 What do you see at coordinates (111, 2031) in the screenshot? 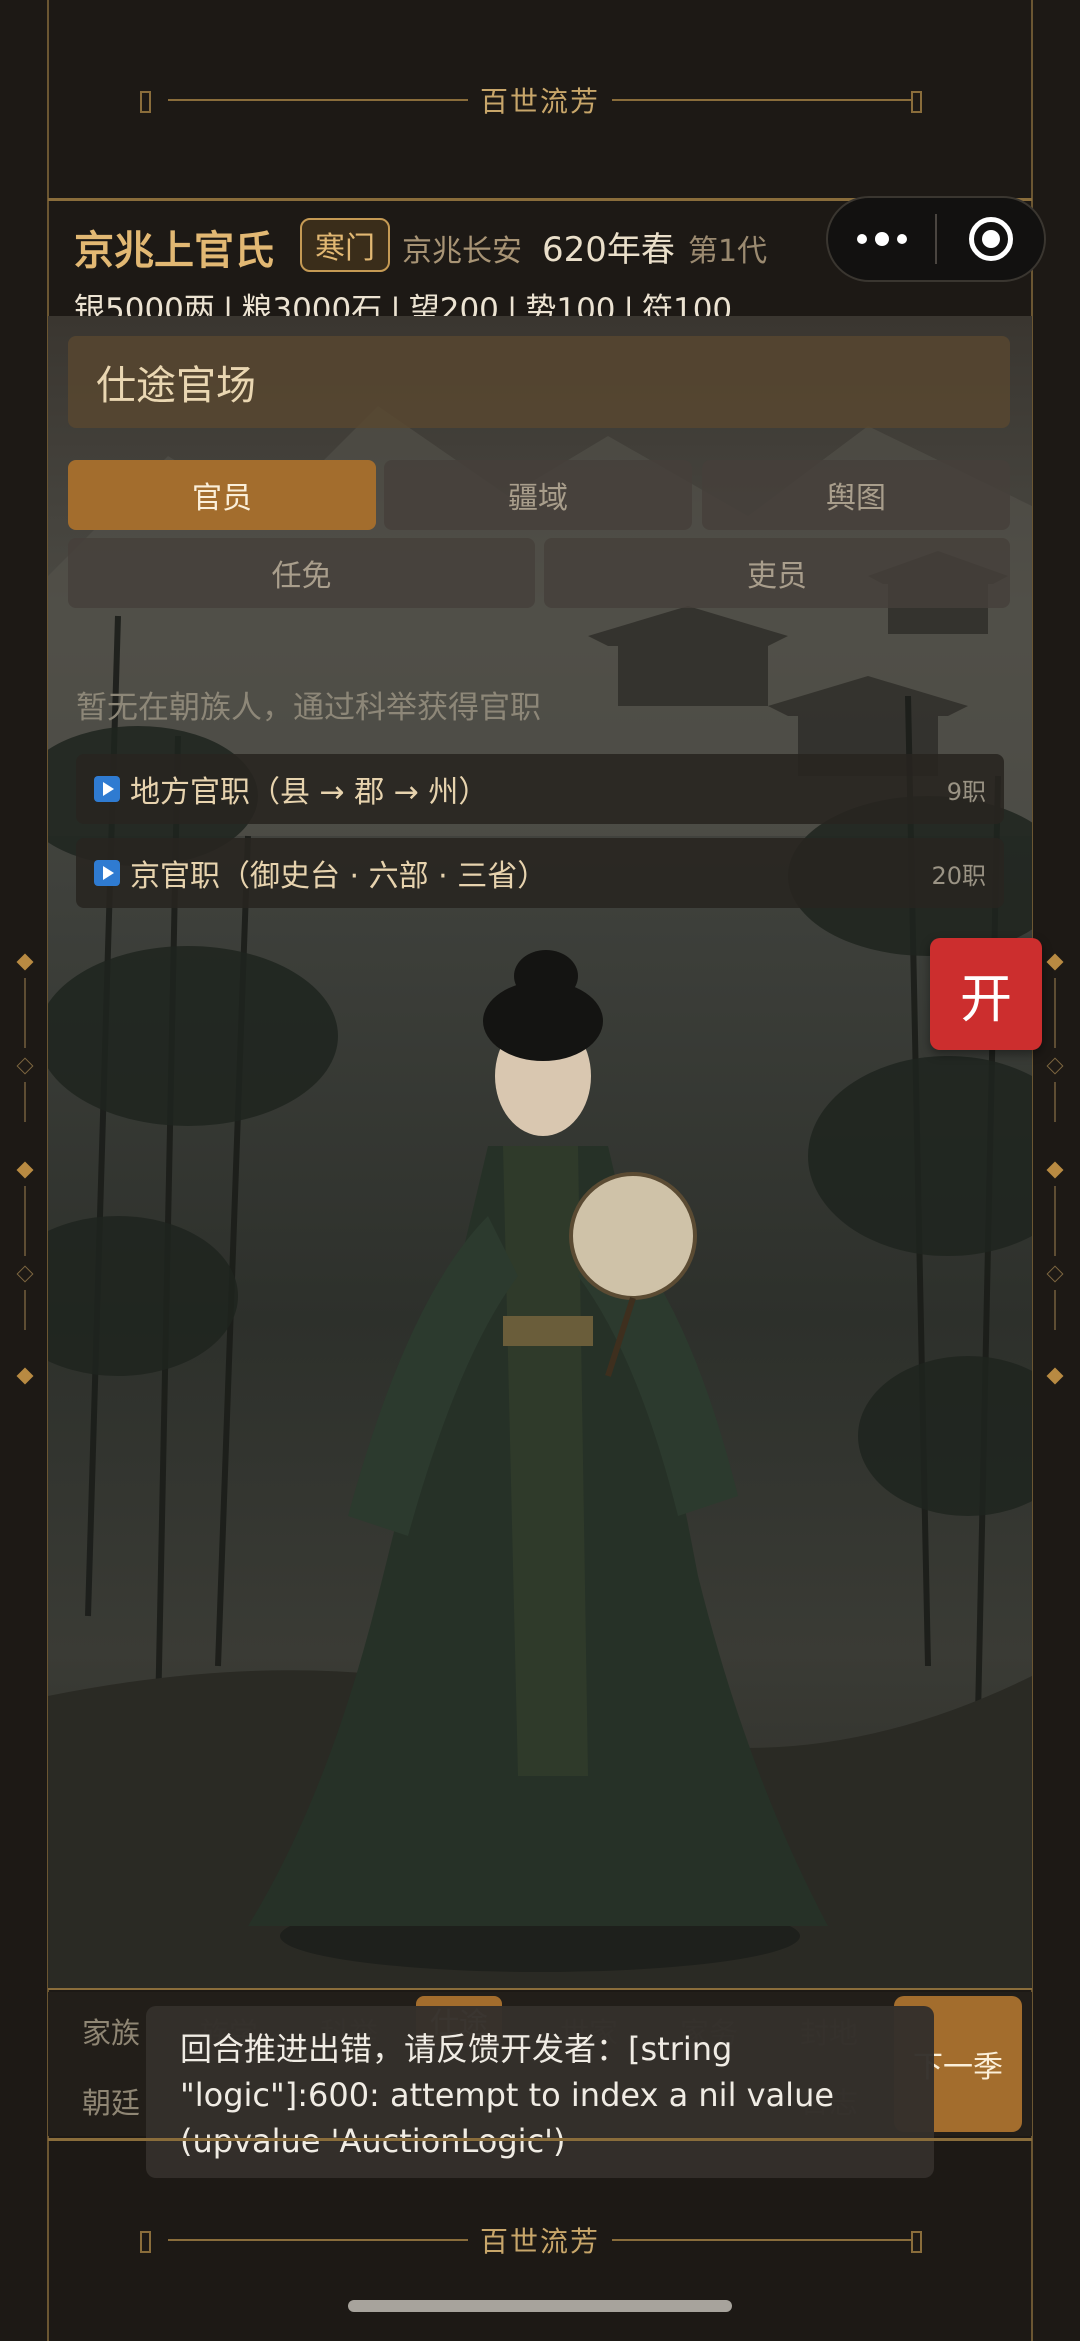
I see `nav-family: 家族` at bounding box center [111, 2031].